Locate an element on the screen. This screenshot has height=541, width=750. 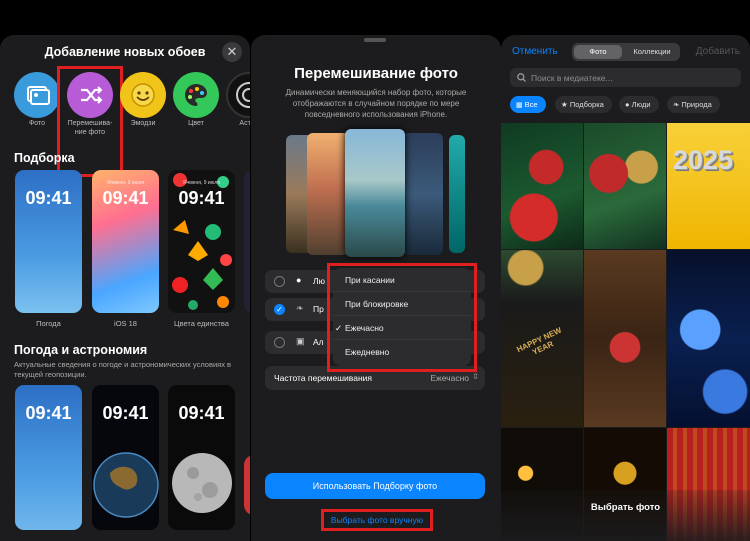
close-icon: ✕ is located at coordinates (232, 51).